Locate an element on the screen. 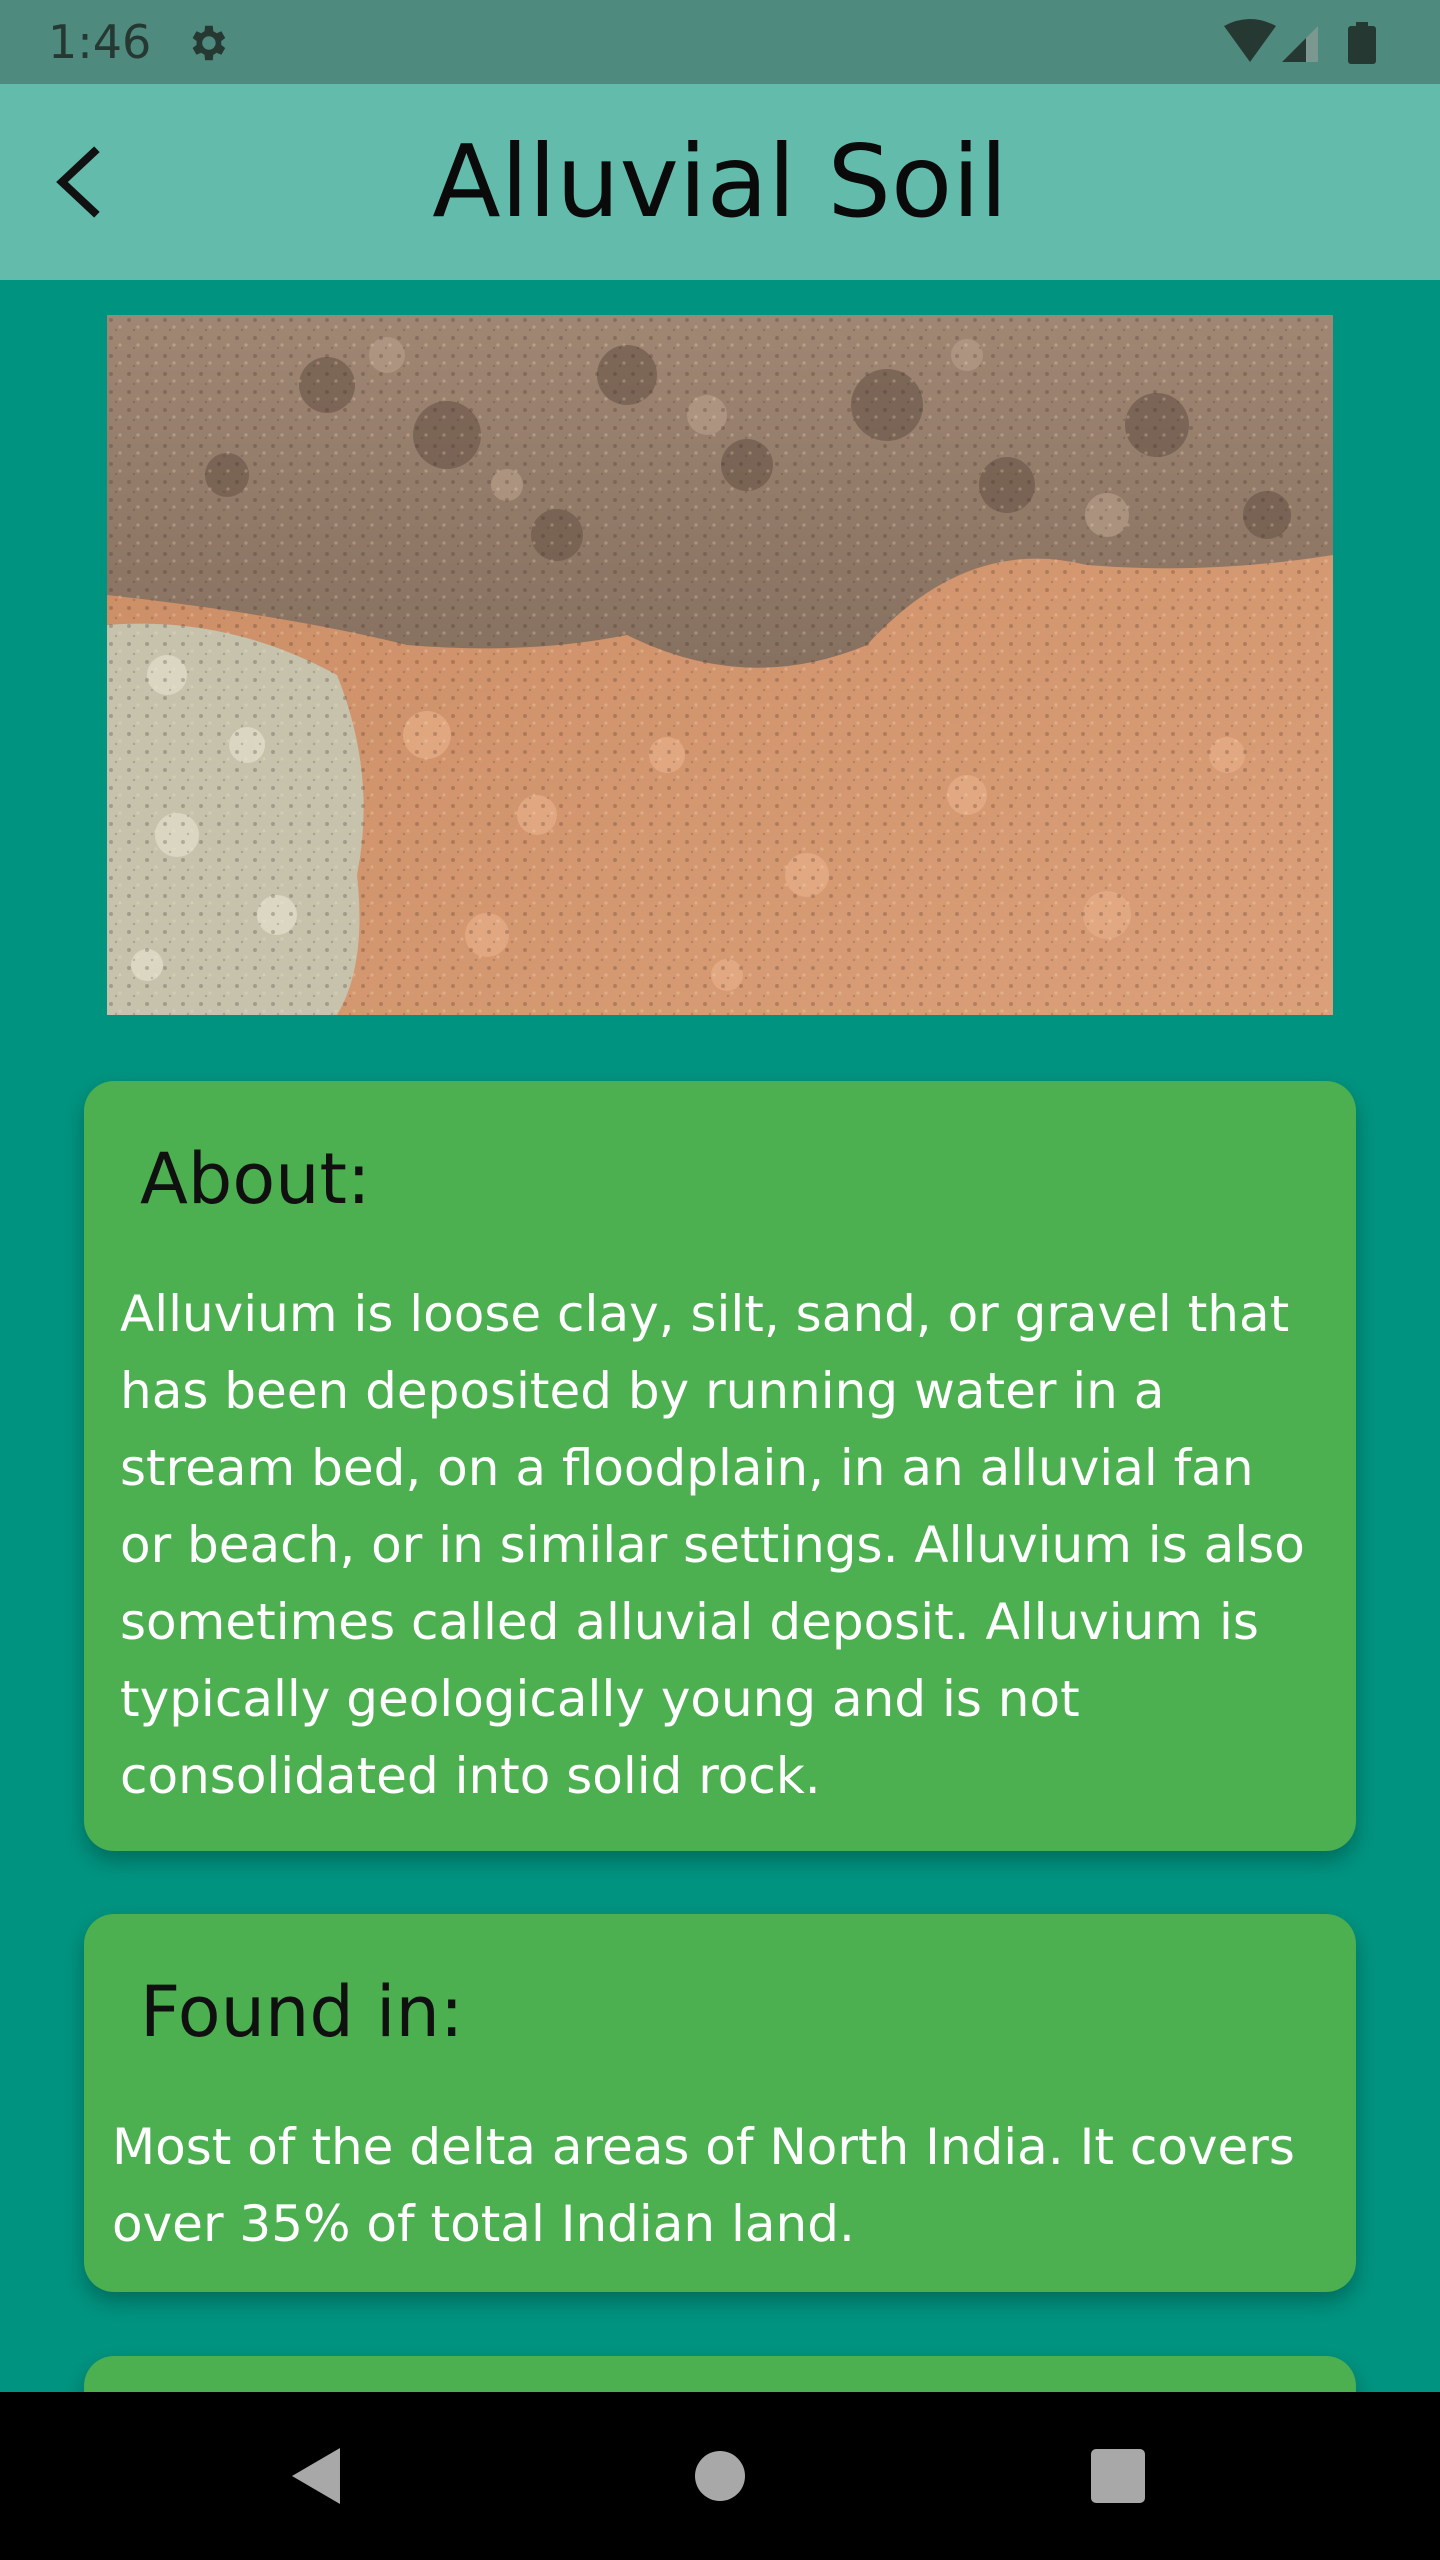 The image size is (1440, 2560). gear-icon is located at coordinates (207, 43).